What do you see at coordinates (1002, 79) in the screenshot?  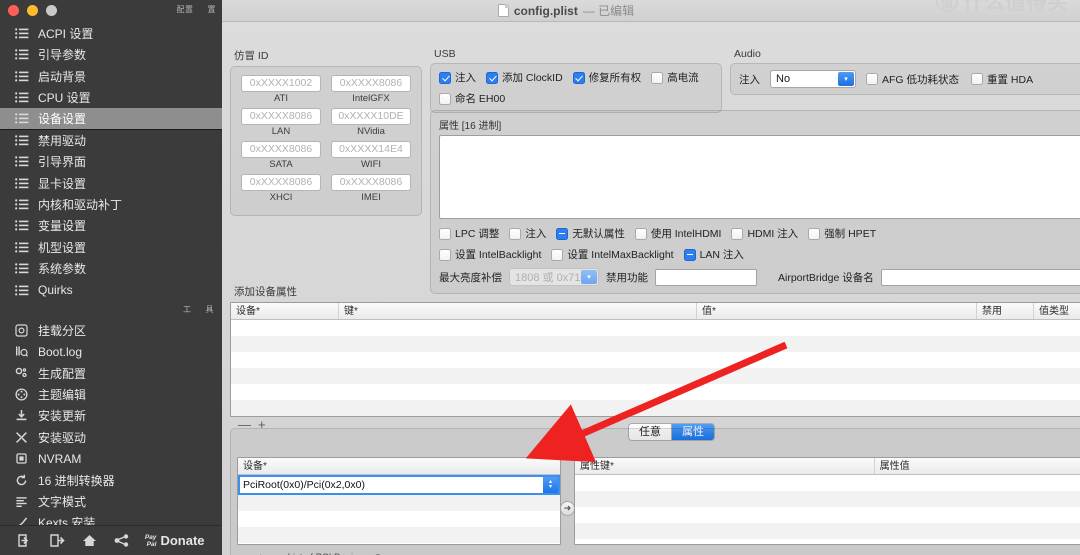 I see `audio-checkbox-1: 重置 HDA` at bounding box center [1002, 79].